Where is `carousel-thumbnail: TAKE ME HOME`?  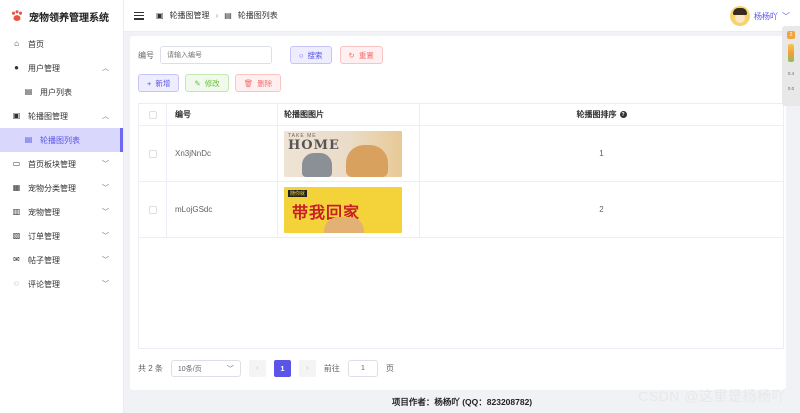
carousel-thumbnail: TAKE ME HOME is located at coordinates (343, 153).